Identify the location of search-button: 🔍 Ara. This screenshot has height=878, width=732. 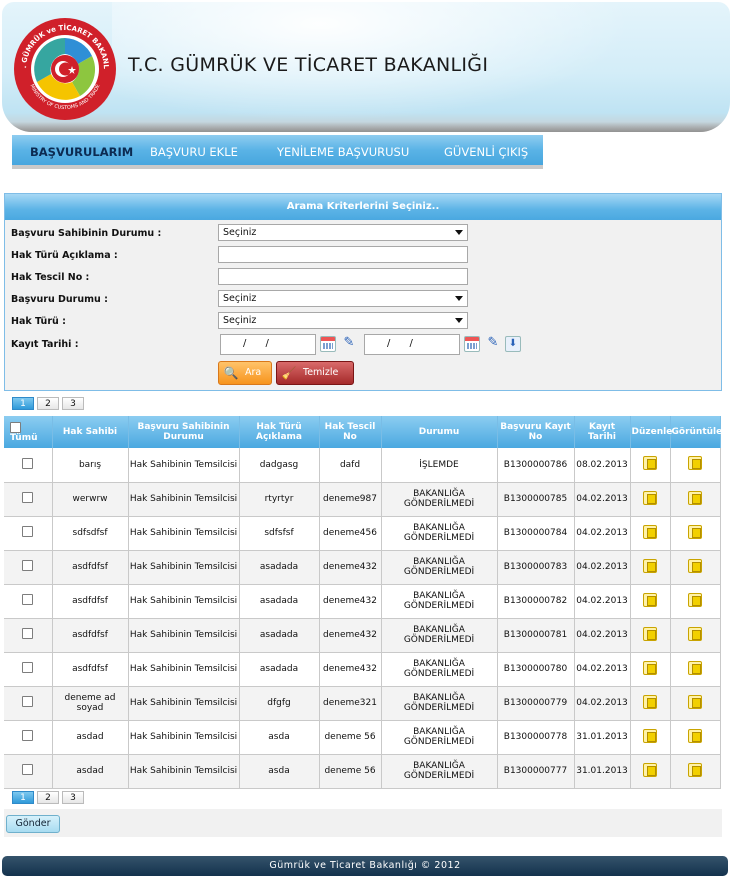
(245, 373).